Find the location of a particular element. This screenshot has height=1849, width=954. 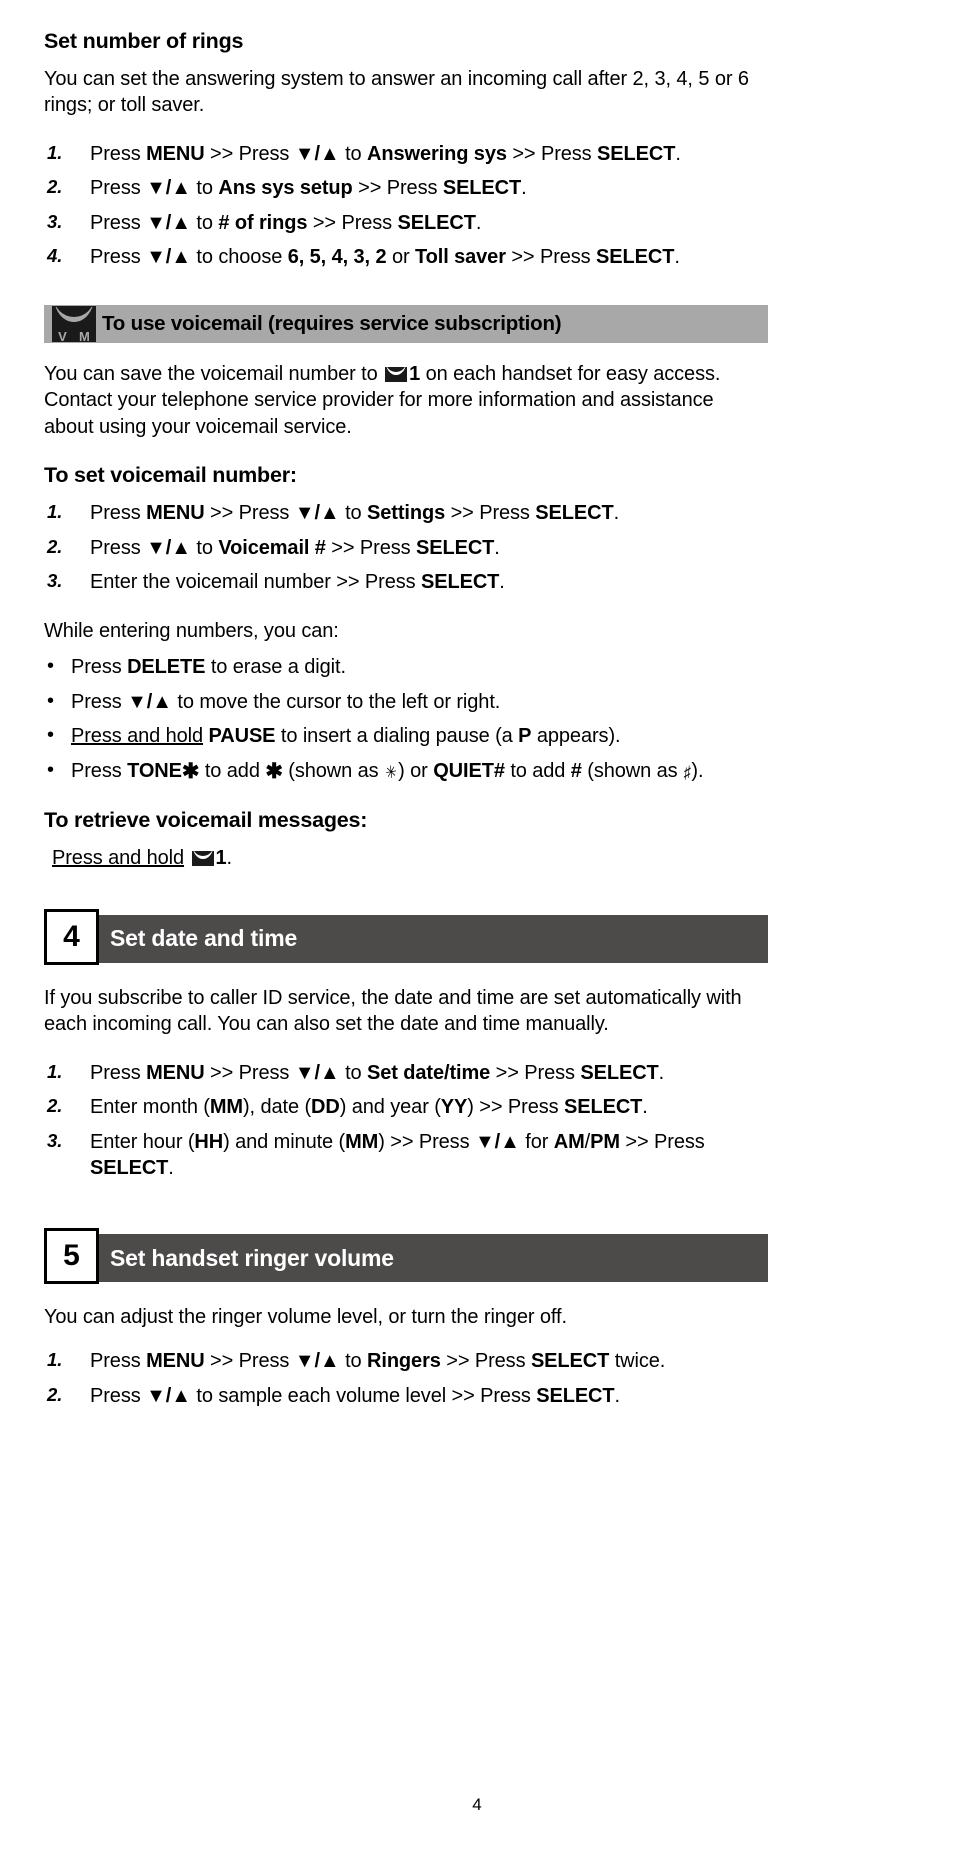

text-run: to erase a digit. is located at coordinates (275, 667).